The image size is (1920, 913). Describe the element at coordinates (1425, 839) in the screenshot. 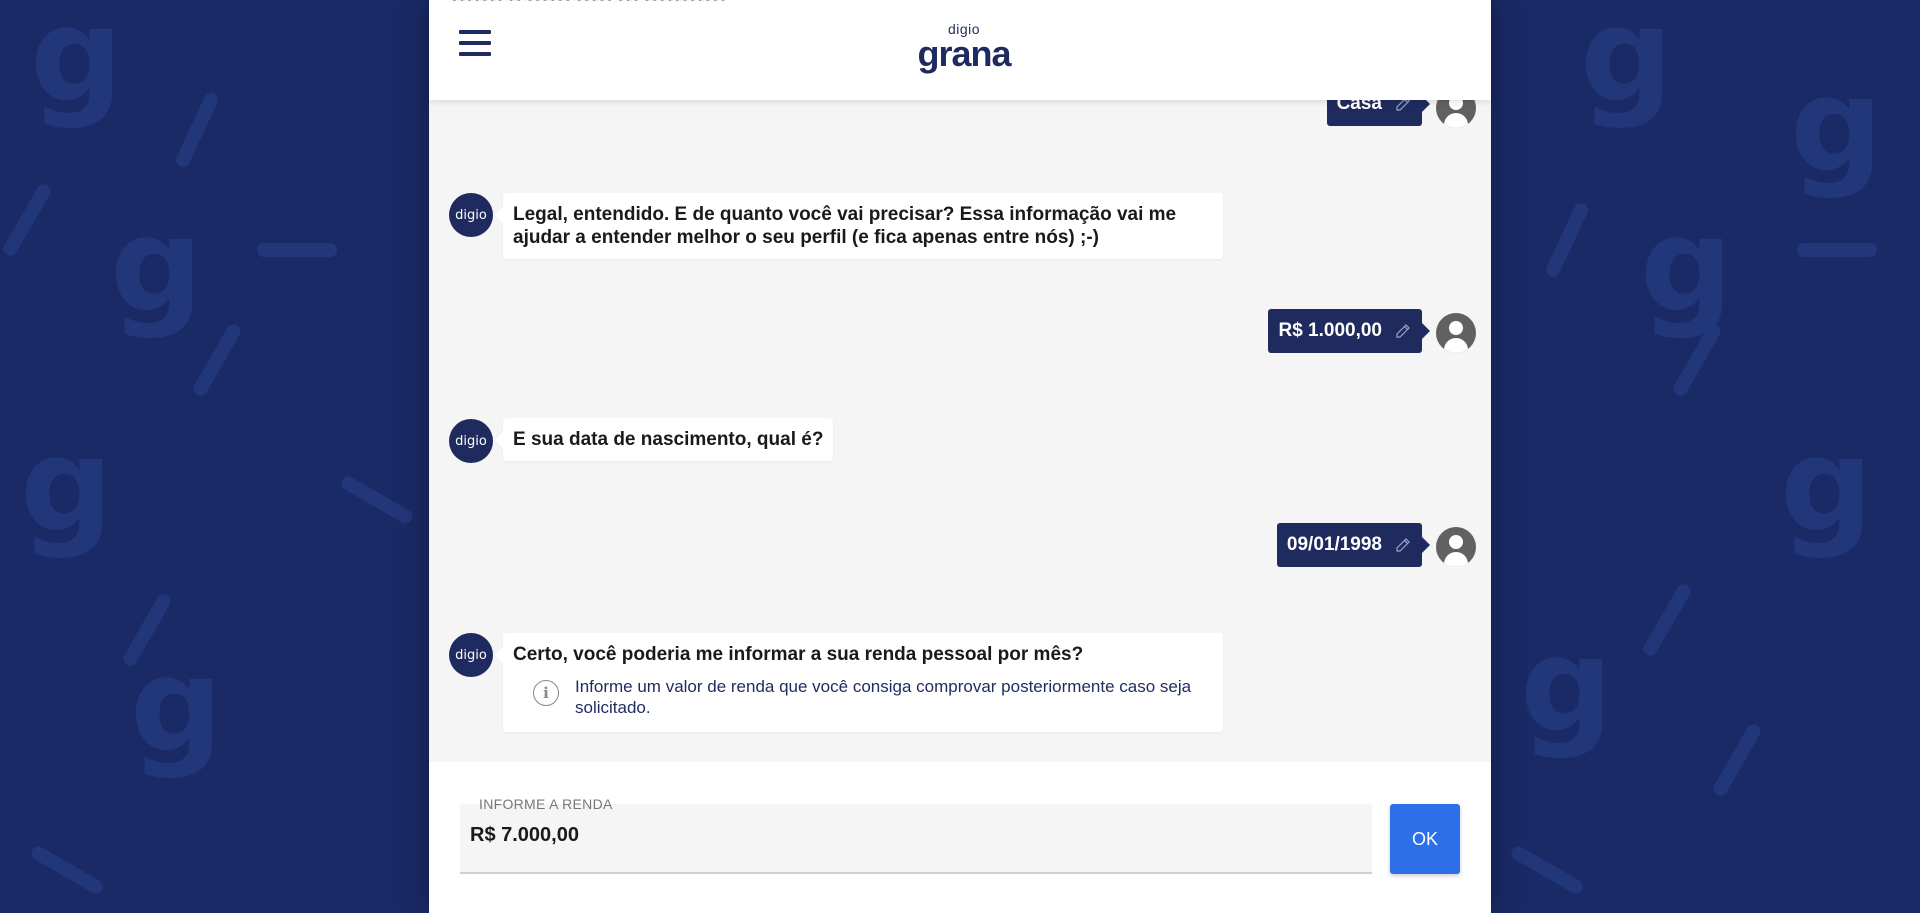

I see `ok-submit-button: OK` at that location.